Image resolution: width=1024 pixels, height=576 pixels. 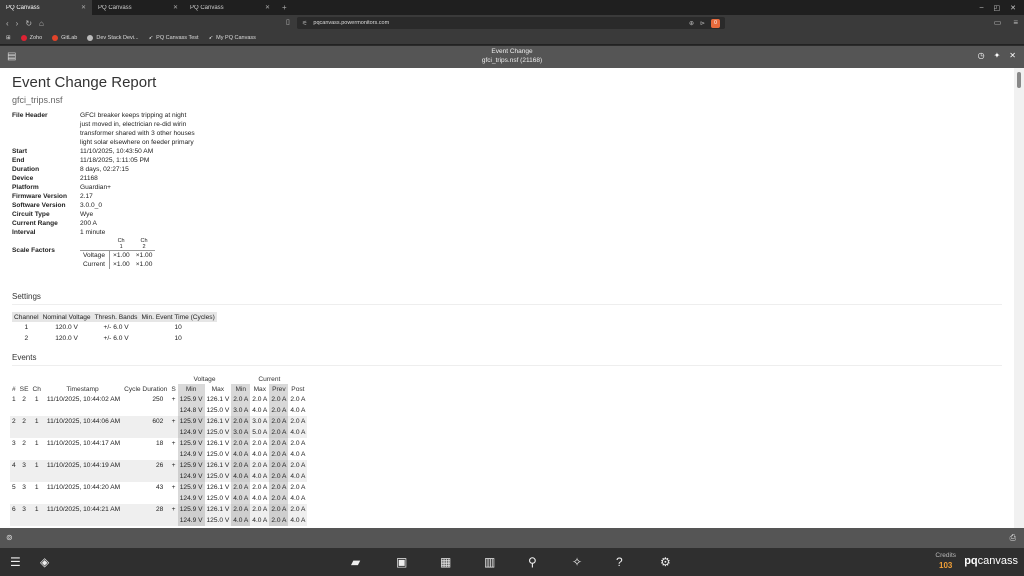 What do you see at coordinates (44, 562) in the screenshot?
I see `layers-icon: ◈` at bounding box center [44, 562].